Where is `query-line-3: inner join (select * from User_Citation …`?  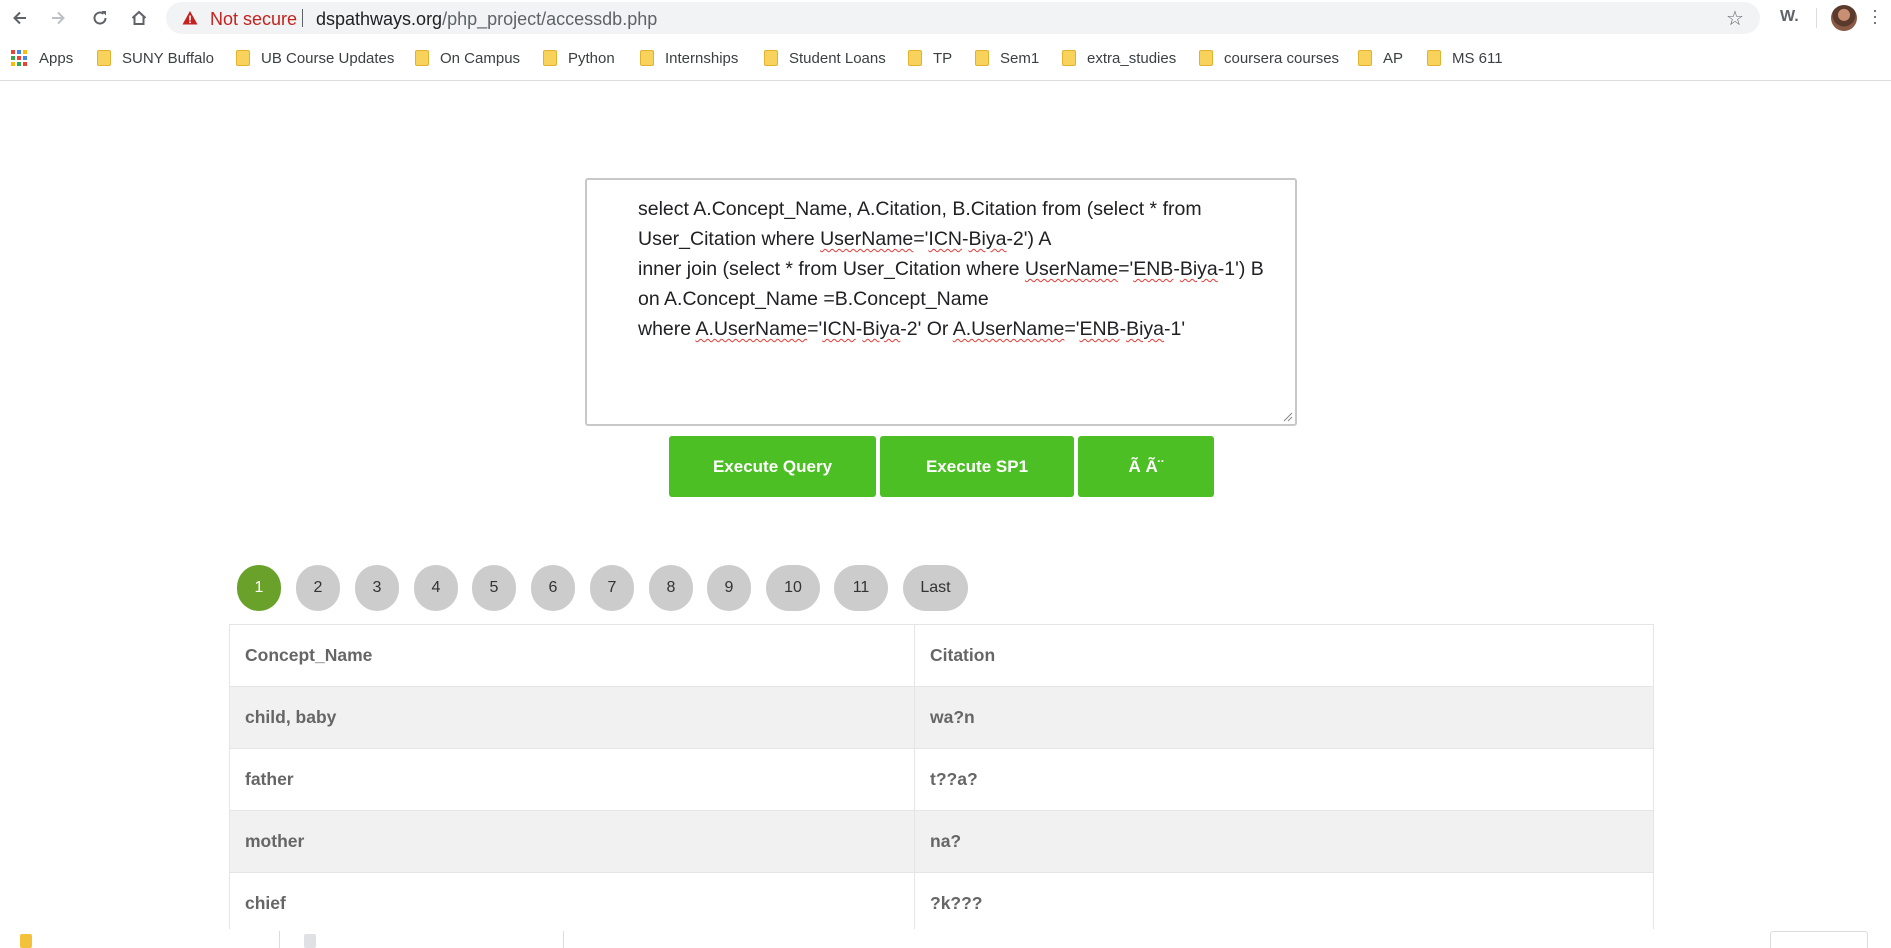 query-line-3: inner join (select * from User_Citation … is located at coordinates (951, 269).